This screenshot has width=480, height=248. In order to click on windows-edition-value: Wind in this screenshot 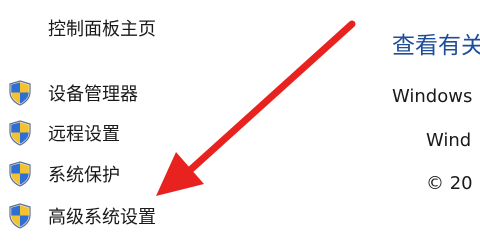, I will do `click(449, 140)`.